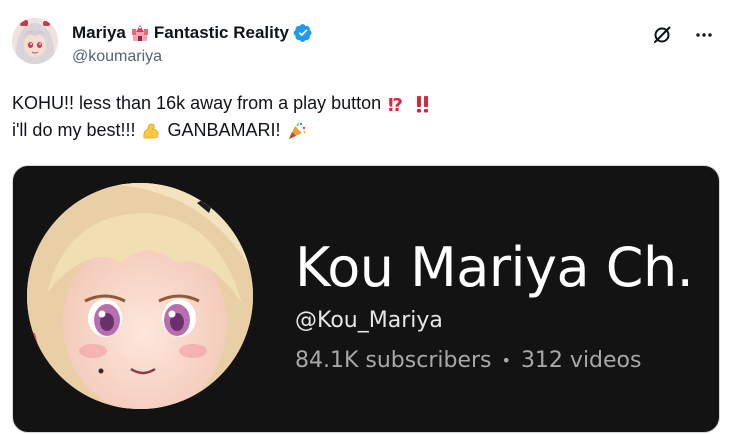  I want to click on author-handle: @koumariya, so click(355, 58).